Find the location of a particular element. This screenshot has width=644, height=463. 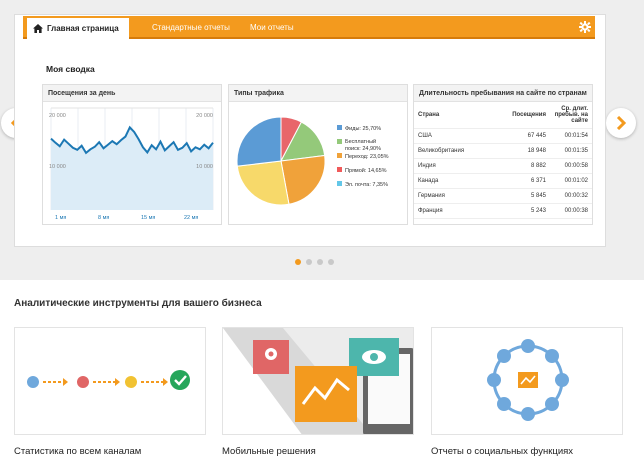

duration-cell: 00:00:32 is located at coordinates (571, 196).